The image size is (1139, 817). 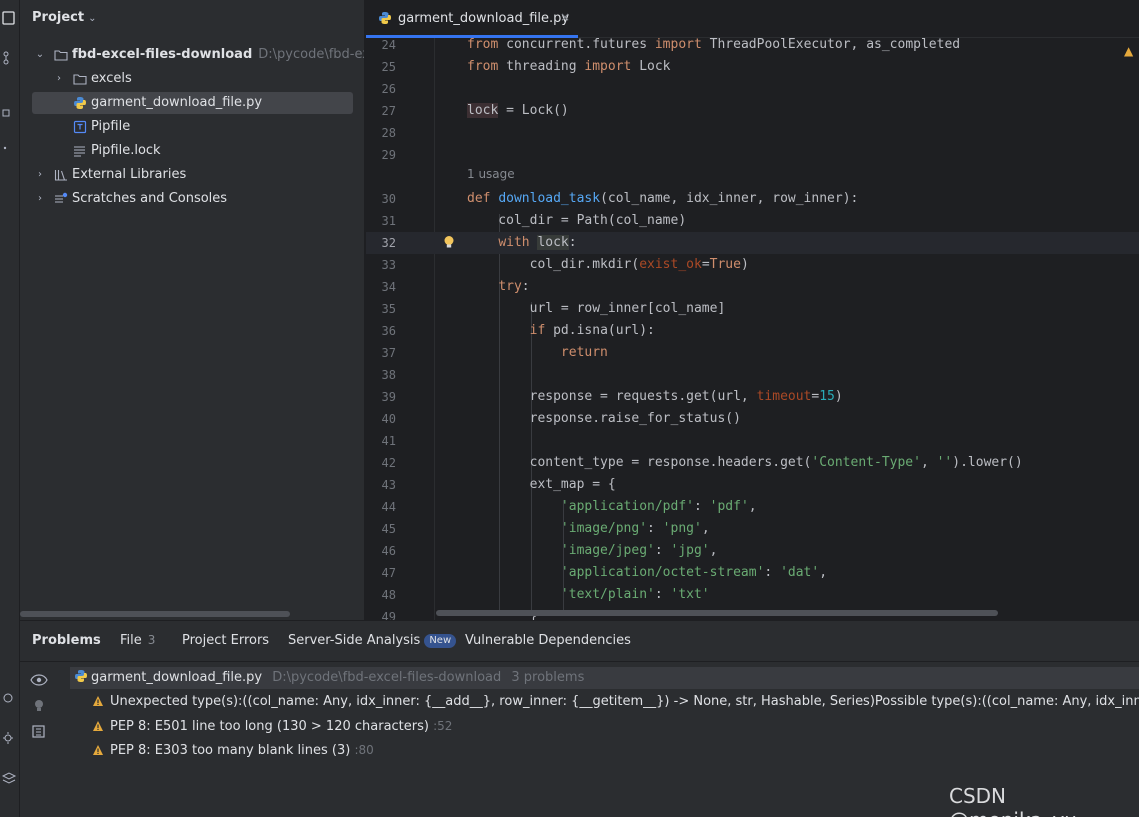 What do you see at coordinates (518, 111) in the screenshot?
I see `code-text: lock = Lock()` at bounding box center [518, 111].